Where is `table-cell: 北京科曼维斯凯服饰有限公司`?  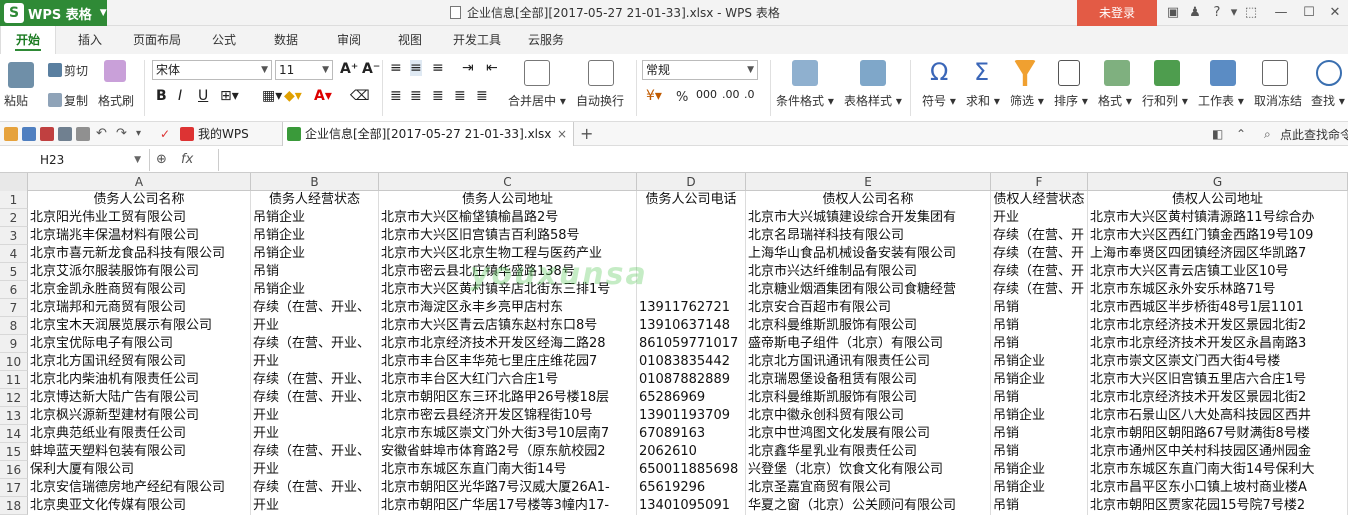
table-cell: 北京科曼维斯凯服饰有限公司 is located at coordinates (868, 326).